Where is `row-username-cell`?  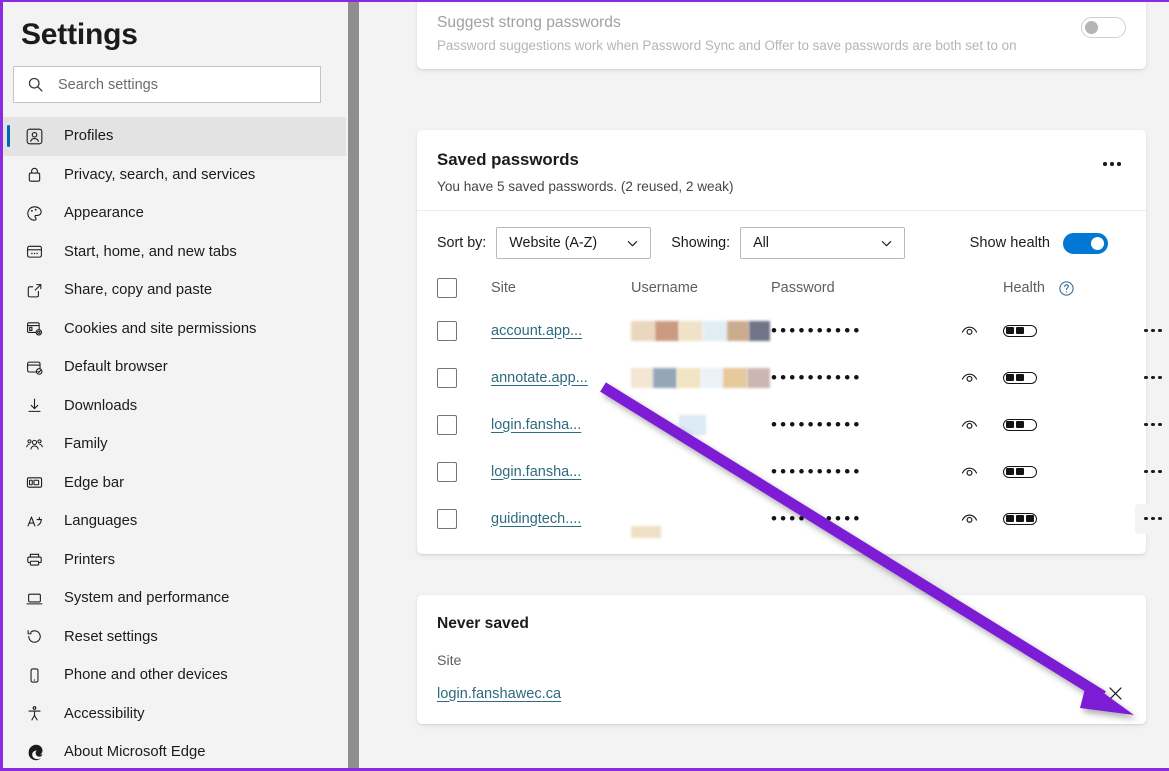
row-username-cell is located at coordinates (701, 472).